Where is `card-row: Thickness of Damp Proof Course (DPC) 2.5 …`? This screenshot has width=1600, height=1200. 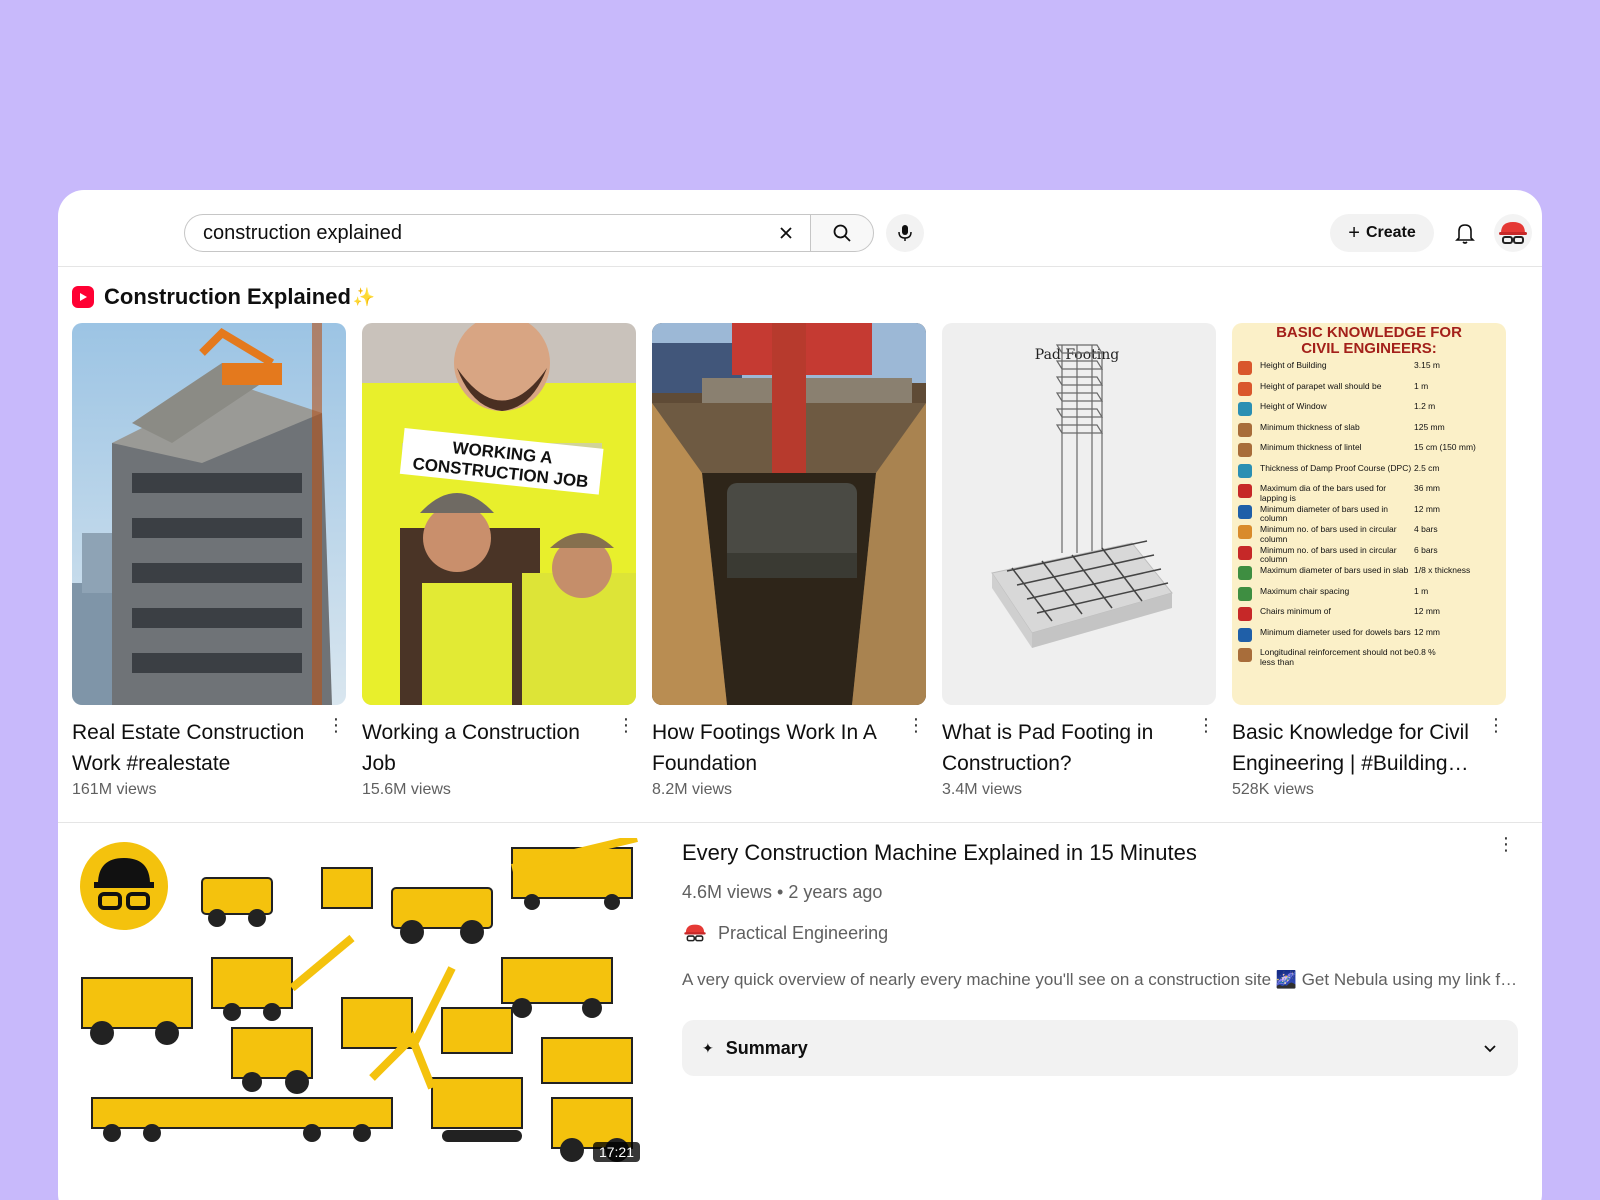
card-row: Thickness of Damp Proof Course (DPC) 2.5 … is located at coordinates (1369, 474).